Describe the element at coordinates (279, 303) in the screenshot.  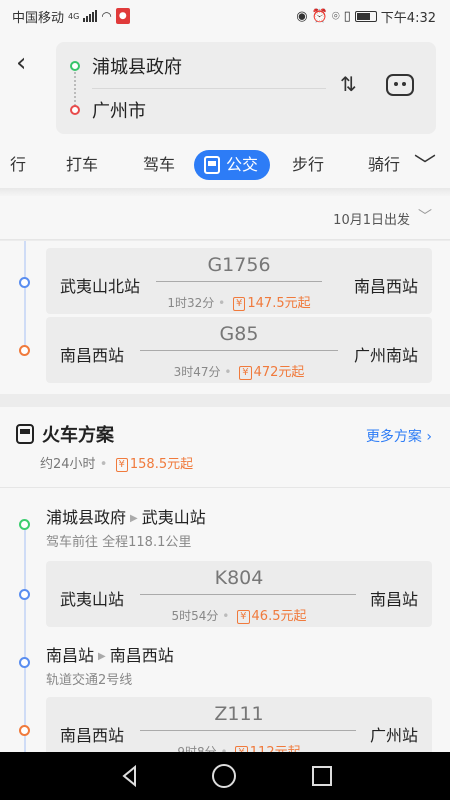
I see `segment-price: 147.5元起` at that location.